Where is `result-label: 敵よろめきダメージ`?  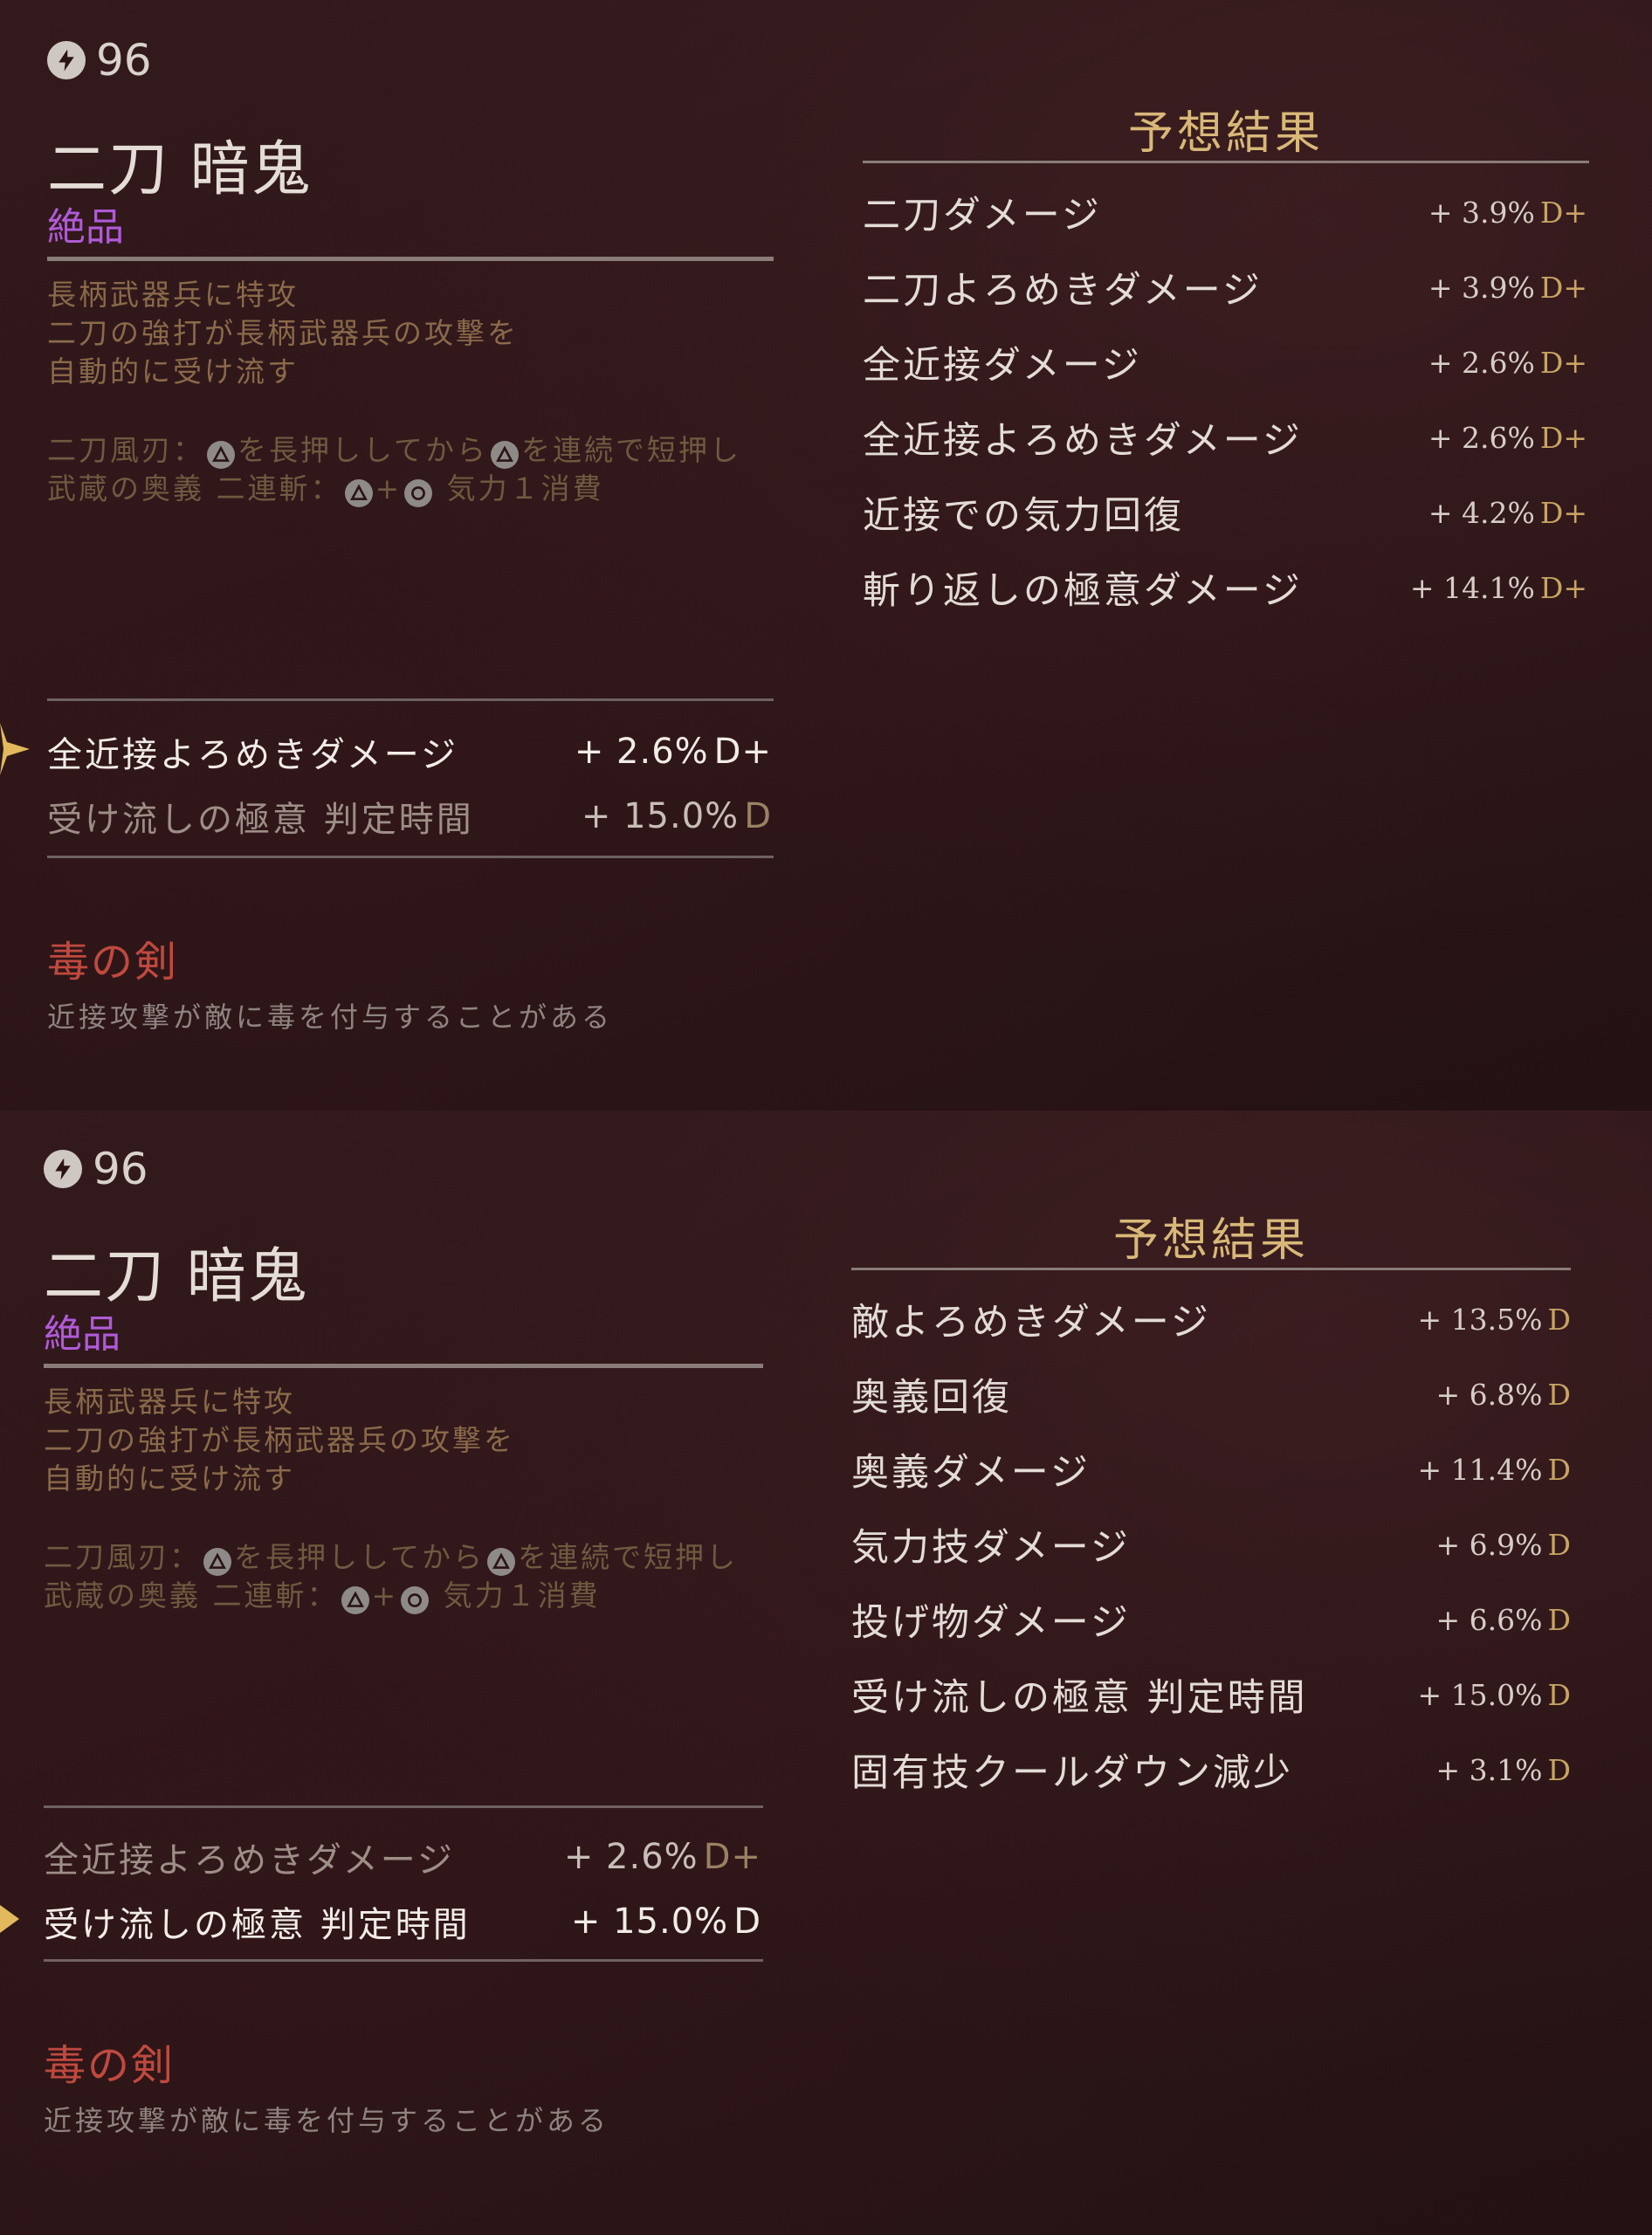 result-label: 敵よろめきダメージ is located at coordinates (1031, 1322).